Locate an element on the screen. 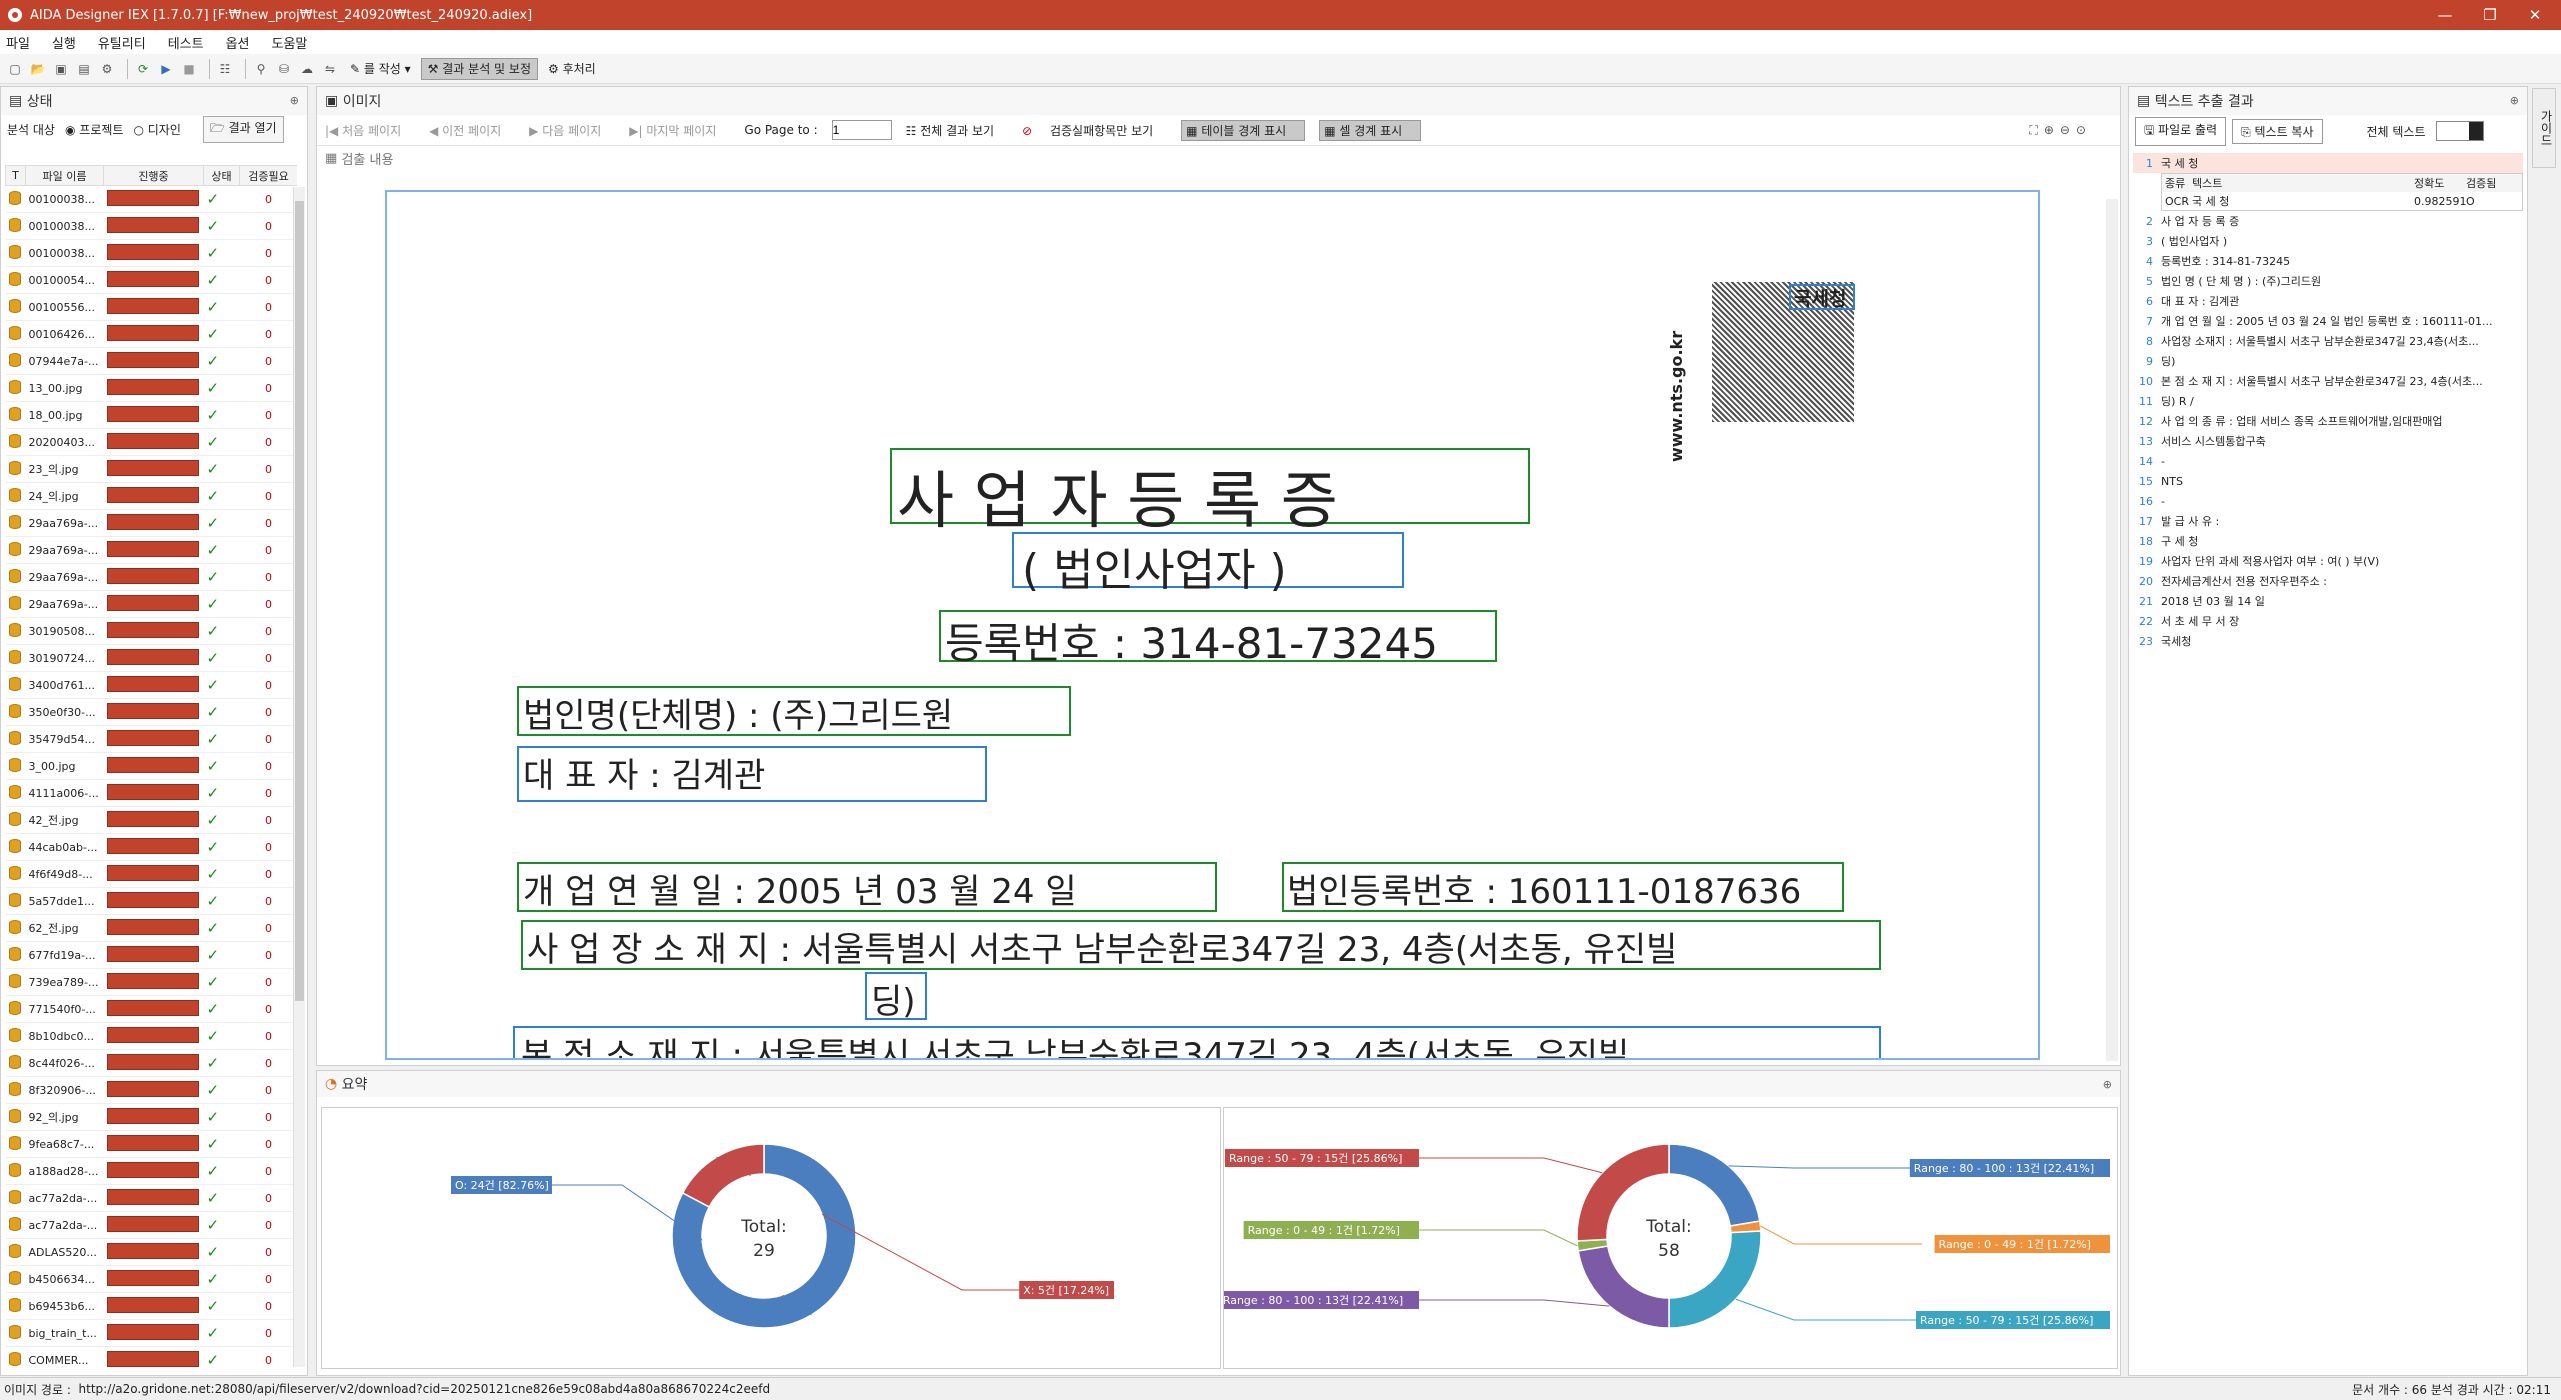 This screenshot has width=2561, height=1400. tree-icon: ⚲ is located at coordinates (261, 69).